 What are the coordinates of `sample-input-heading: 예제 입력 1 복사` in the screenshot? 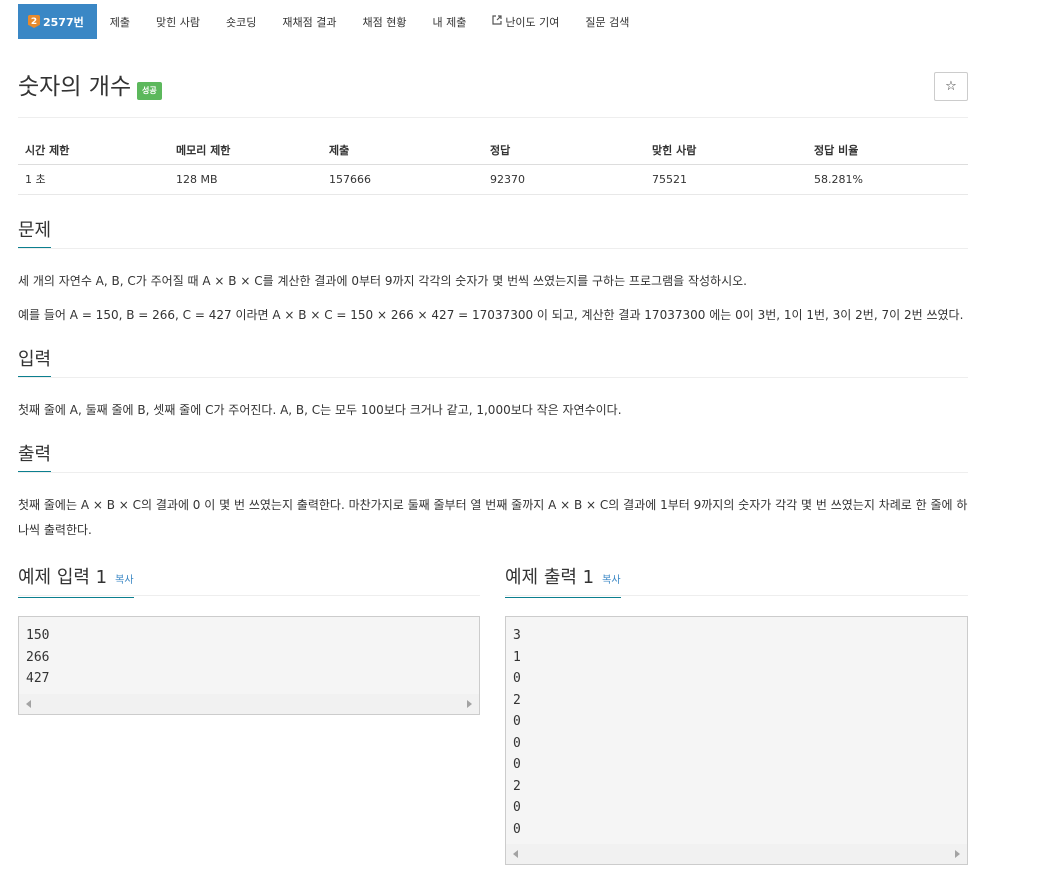 It's located at (76, 582).